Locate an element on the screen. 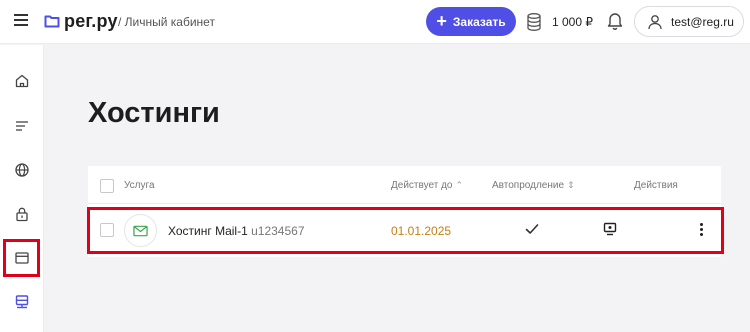 This screenshot has height=332, width=750. user-menu-button: test@reg.ru is located at coordinates (689, 21).